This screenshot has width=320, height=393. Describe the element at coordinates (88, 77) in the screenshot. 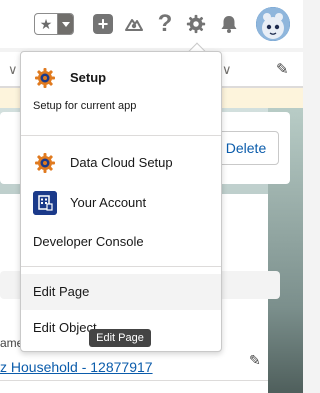

I see `setup-title: Setup` at that location.